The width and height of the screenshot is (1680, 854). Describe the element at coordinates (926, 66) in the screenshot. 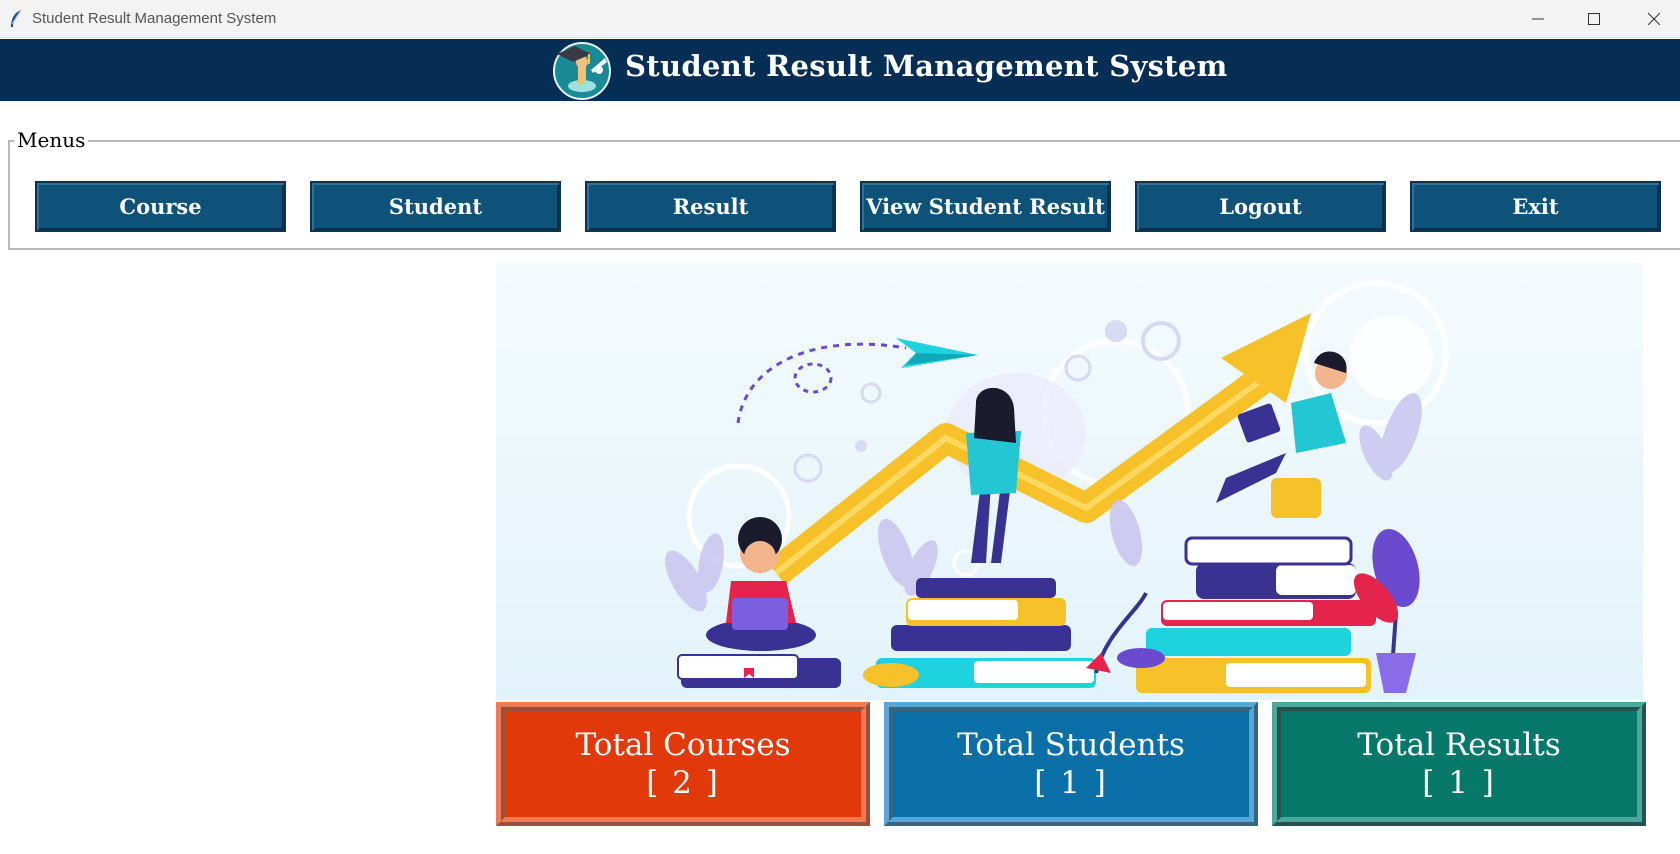

I see `app-header-title: Student Result Management System` at that location.